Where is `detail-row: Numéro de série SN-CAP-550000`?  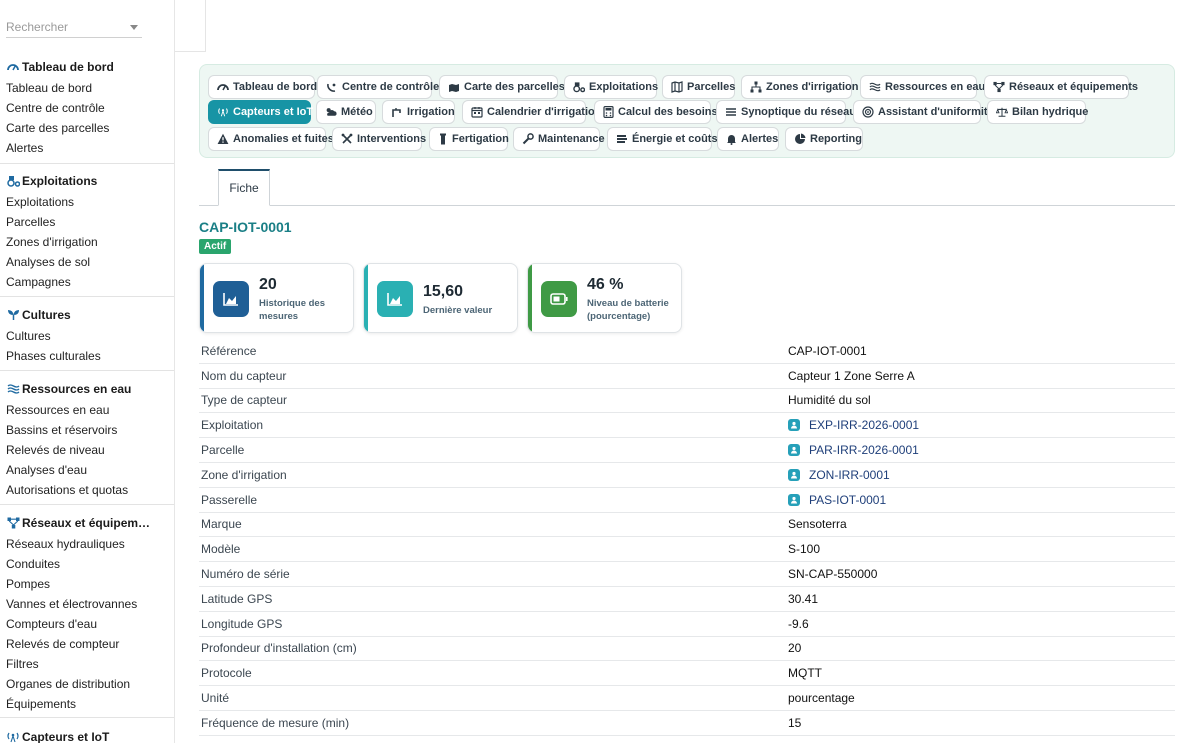 detail-row: Numéro de série SN-CAP-550000 is located at coordinates (687, 574).